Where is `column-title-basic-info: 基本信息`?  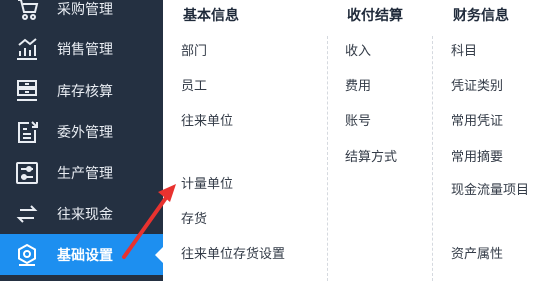 column-title-basic-info: 基本信息 is located at coordinates (211, 16).